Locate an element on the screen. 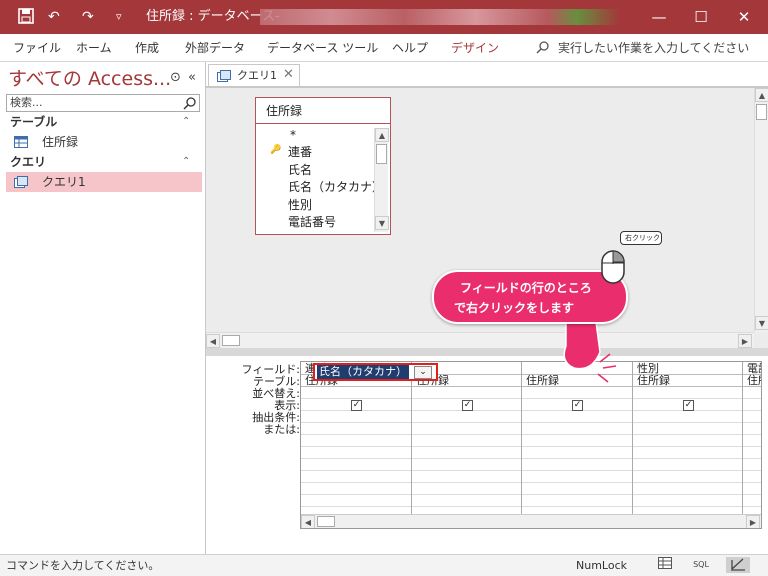 This screenshot has width=768, height=576. status-bar: コマンドを入力してください。 NumLock SQL is located at coordinates (384, 565).